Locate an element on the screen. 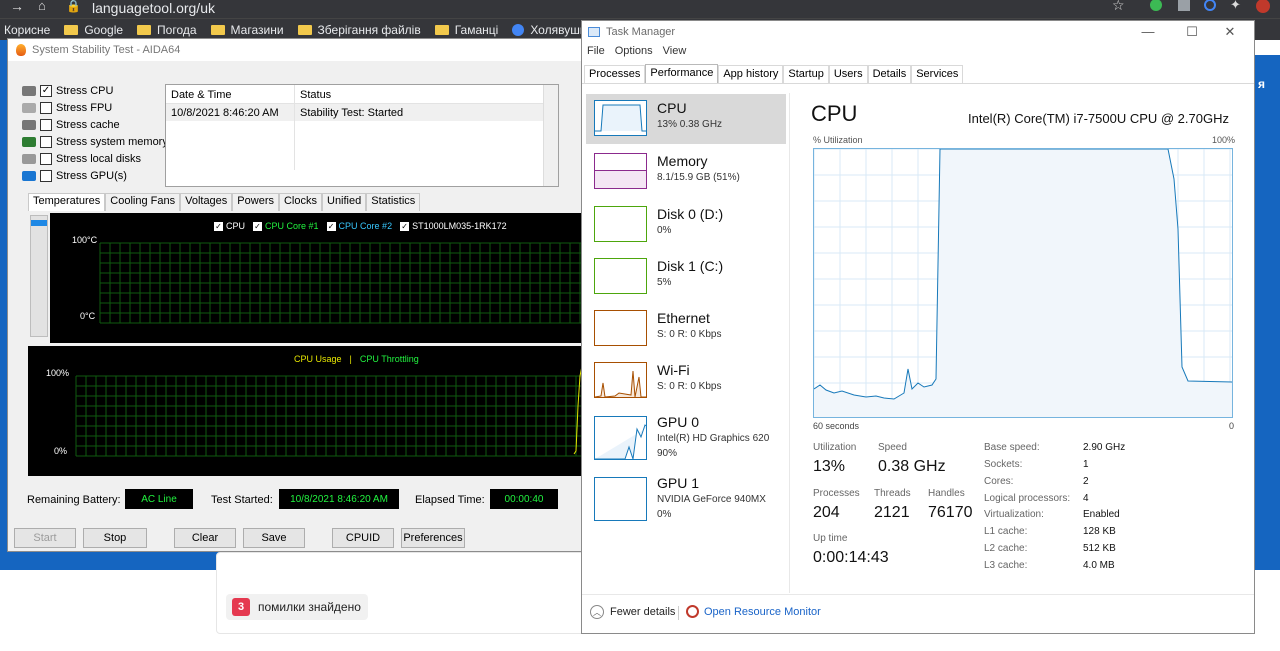  base-speed-value: 2.90 GHz is located at coordinates (1104, 447).